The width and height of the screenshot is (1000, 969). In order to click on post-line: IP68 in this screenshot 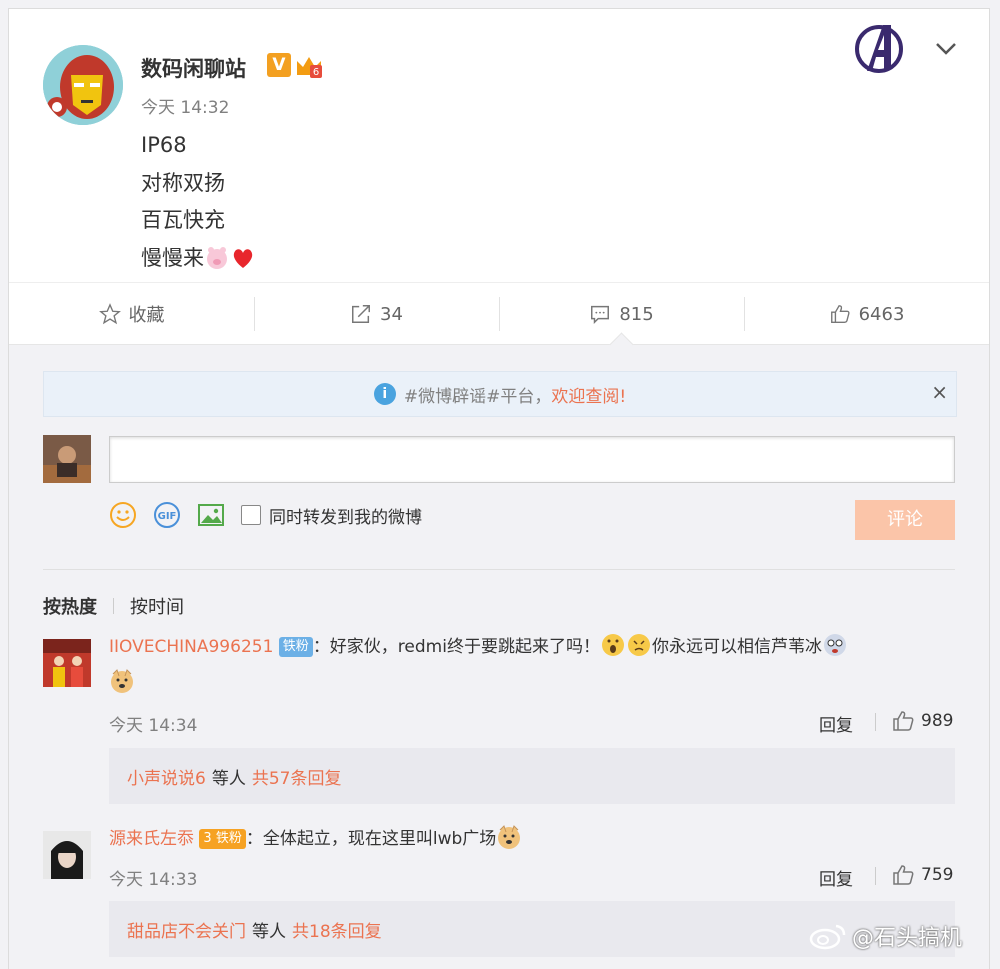, I will do `click(164, 145)`.